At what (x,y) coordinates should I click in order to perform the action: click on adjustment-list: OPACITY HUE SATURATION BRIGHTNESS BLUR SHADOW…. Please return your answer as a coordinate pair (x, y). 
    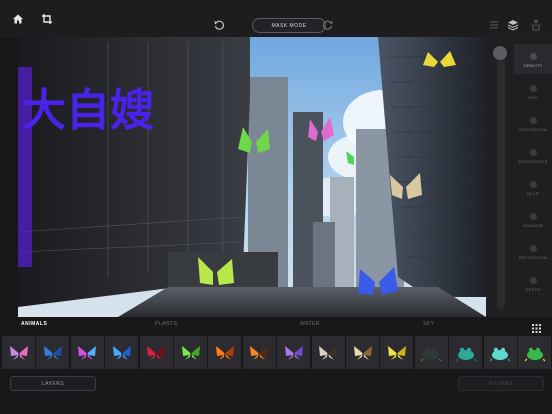
    Looking at the image, I should click on (533, 179).